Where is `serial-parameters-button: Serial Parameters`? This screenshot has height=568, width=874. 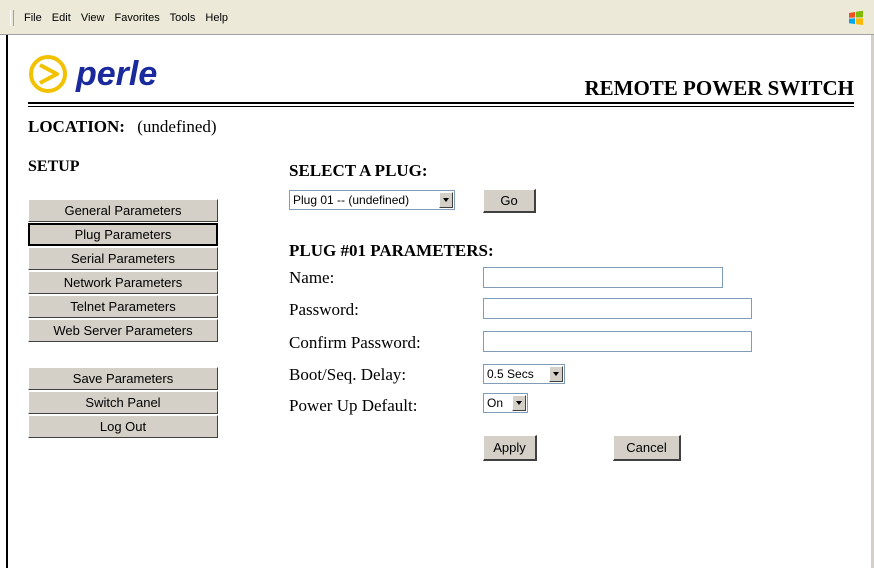
serial-parameters-button: Serial Parameters is located at coordinates (123, 258).